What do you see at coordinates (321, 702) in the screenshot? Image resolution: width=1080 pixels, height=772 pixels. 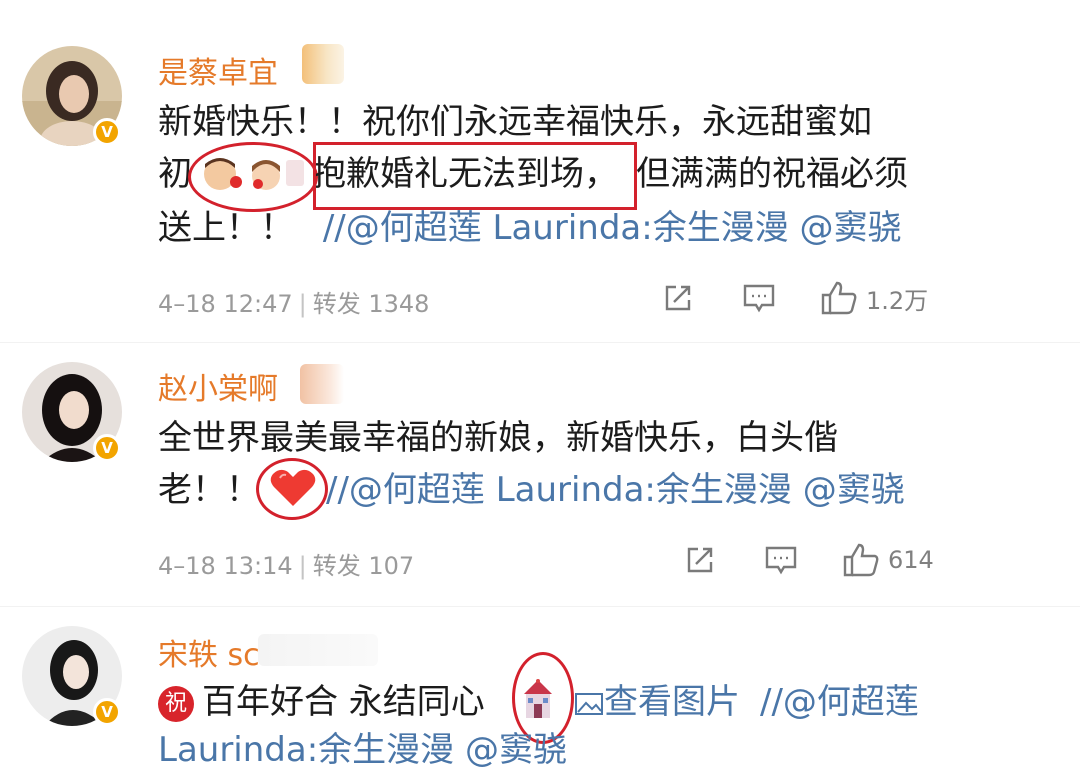 I see `comment-text-line-1: 祝百年好合 永结同心` at bounding box center [321, 702].